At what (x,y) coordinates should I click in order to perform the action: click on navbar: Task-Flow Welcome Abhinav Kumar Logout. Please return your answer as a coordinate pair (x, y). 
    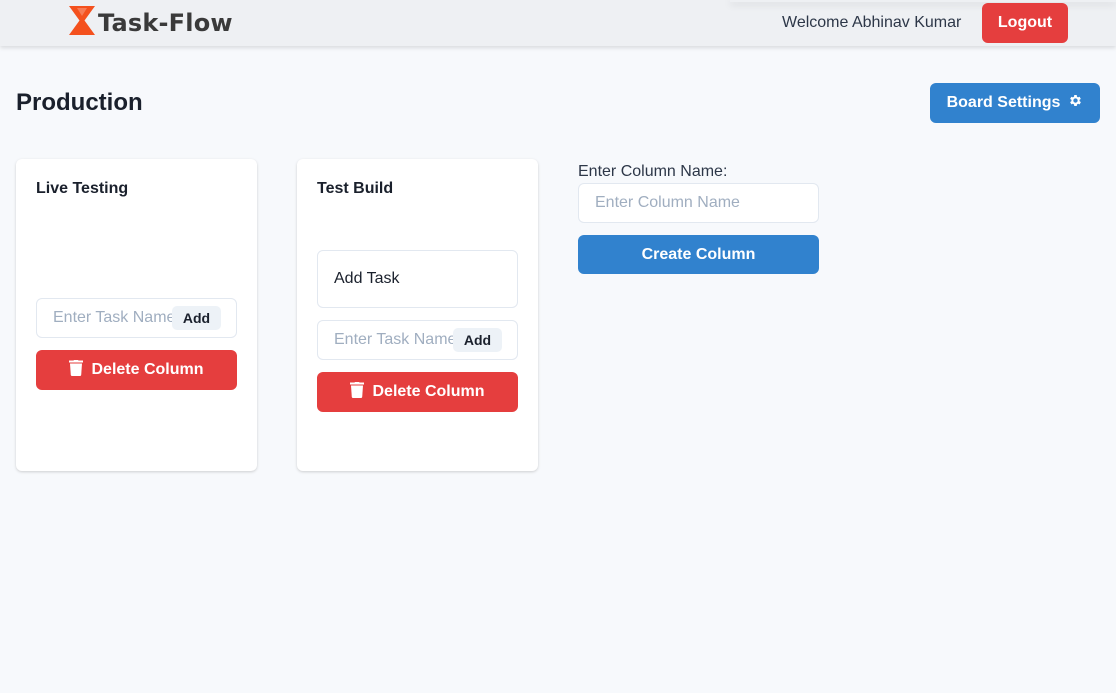
    Looking at the image, I should click on (558, 23).